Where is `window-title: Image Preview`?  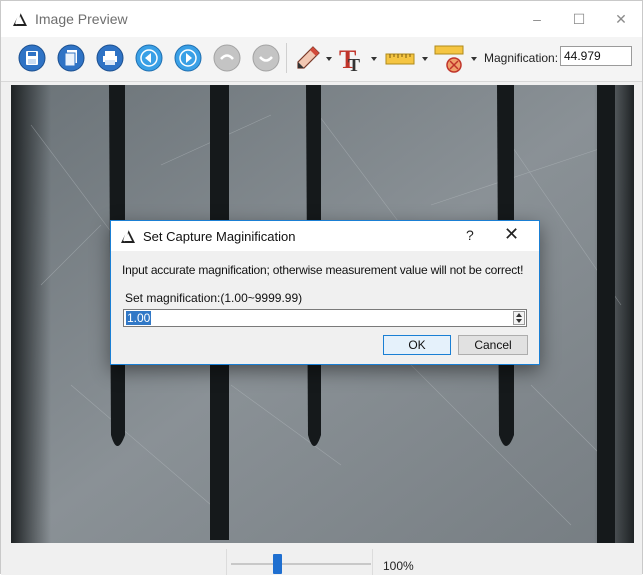 window-title: Image Preview is located at coordinates (81, 19).